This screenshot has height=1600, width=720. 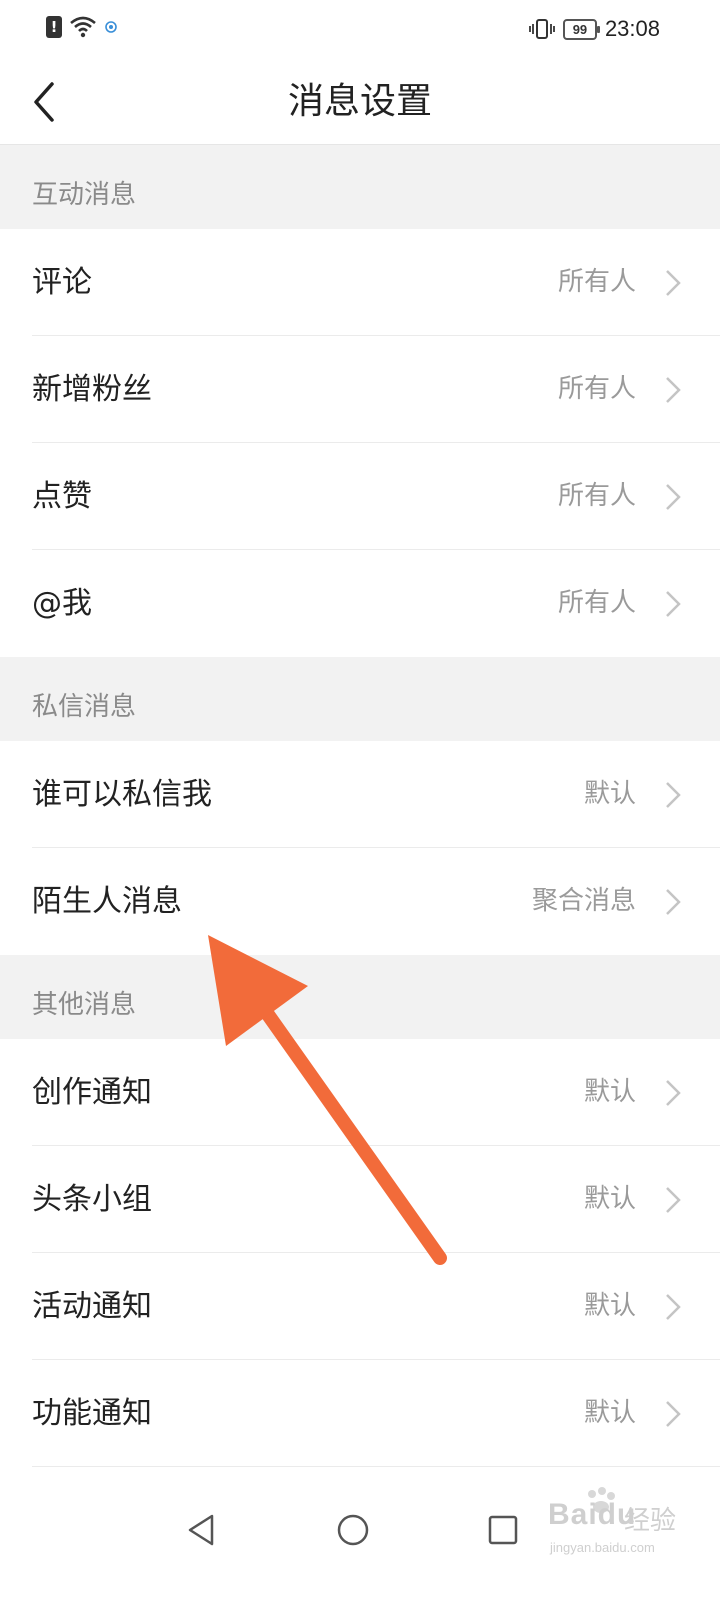 What do you see at coordinates (360, 1199) in the screenshot?
I see `settings-row-groups: 头条小组 默认` at bounding box center [360, 1199].